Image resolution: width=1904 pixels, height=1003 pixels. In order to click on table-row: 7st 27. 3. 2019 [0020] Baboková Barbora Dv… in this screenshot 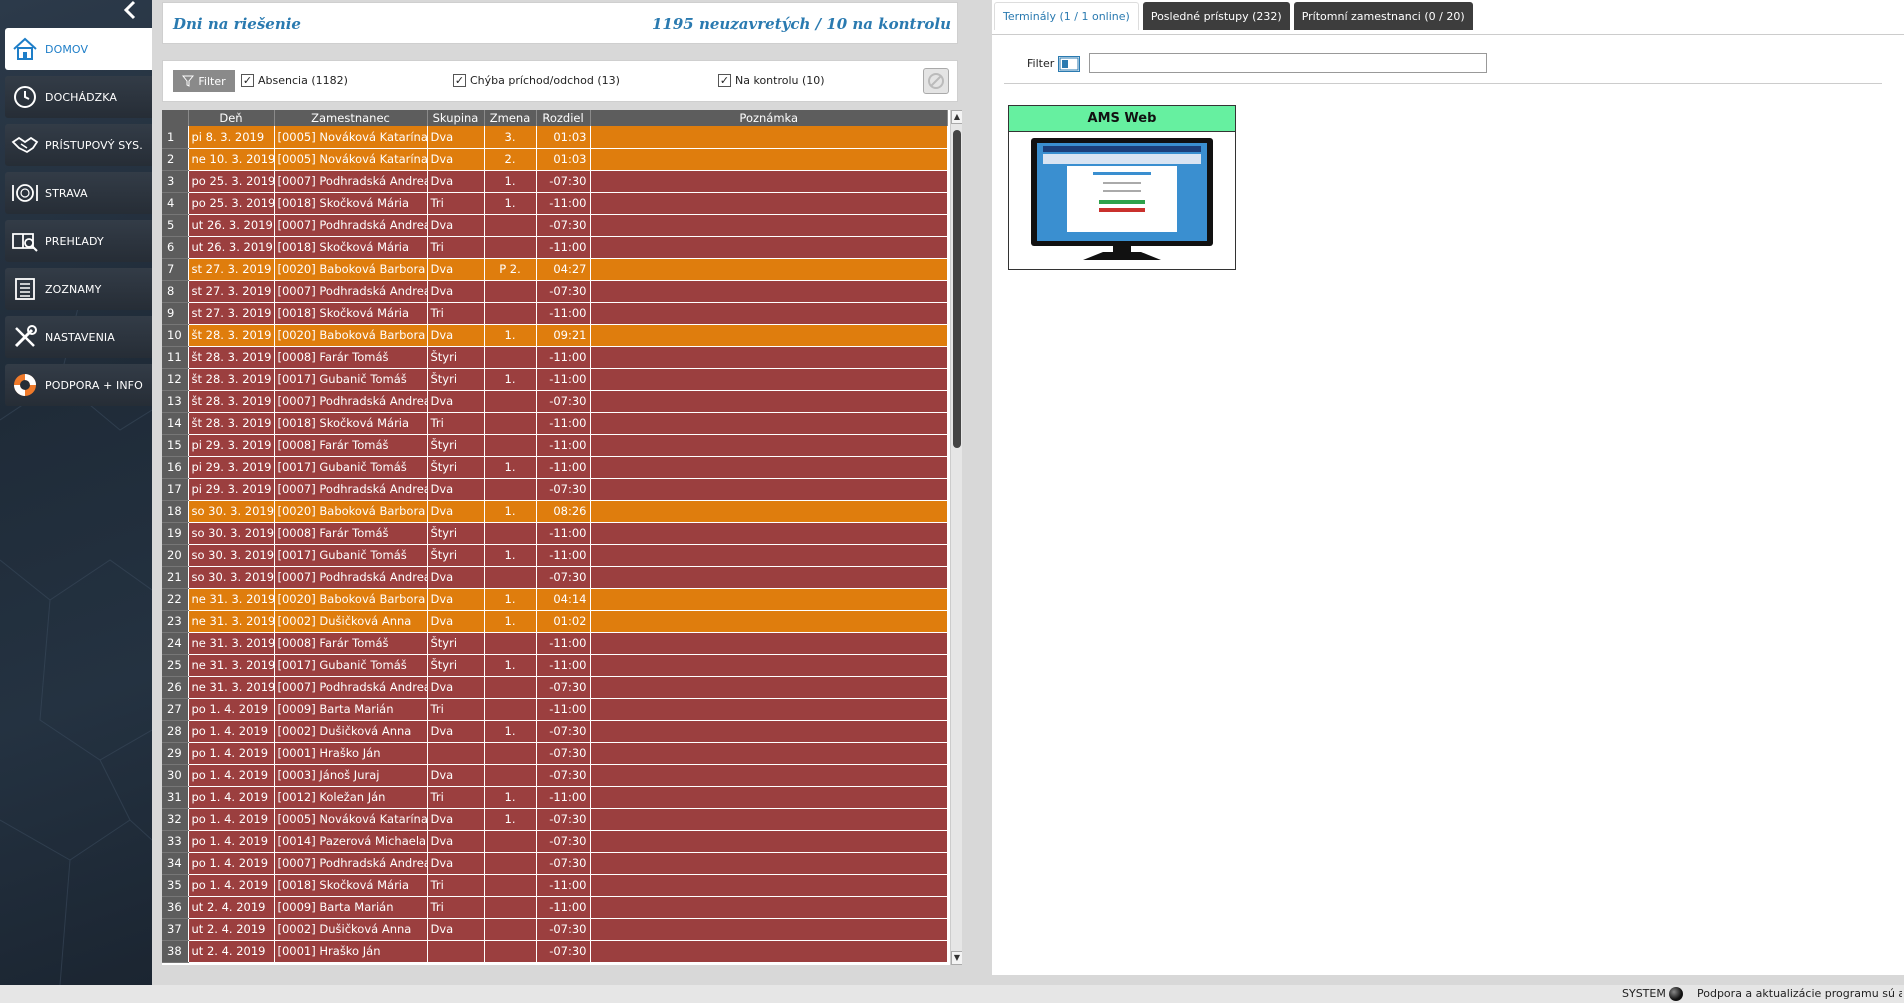, I will do `click(555, 269)`.